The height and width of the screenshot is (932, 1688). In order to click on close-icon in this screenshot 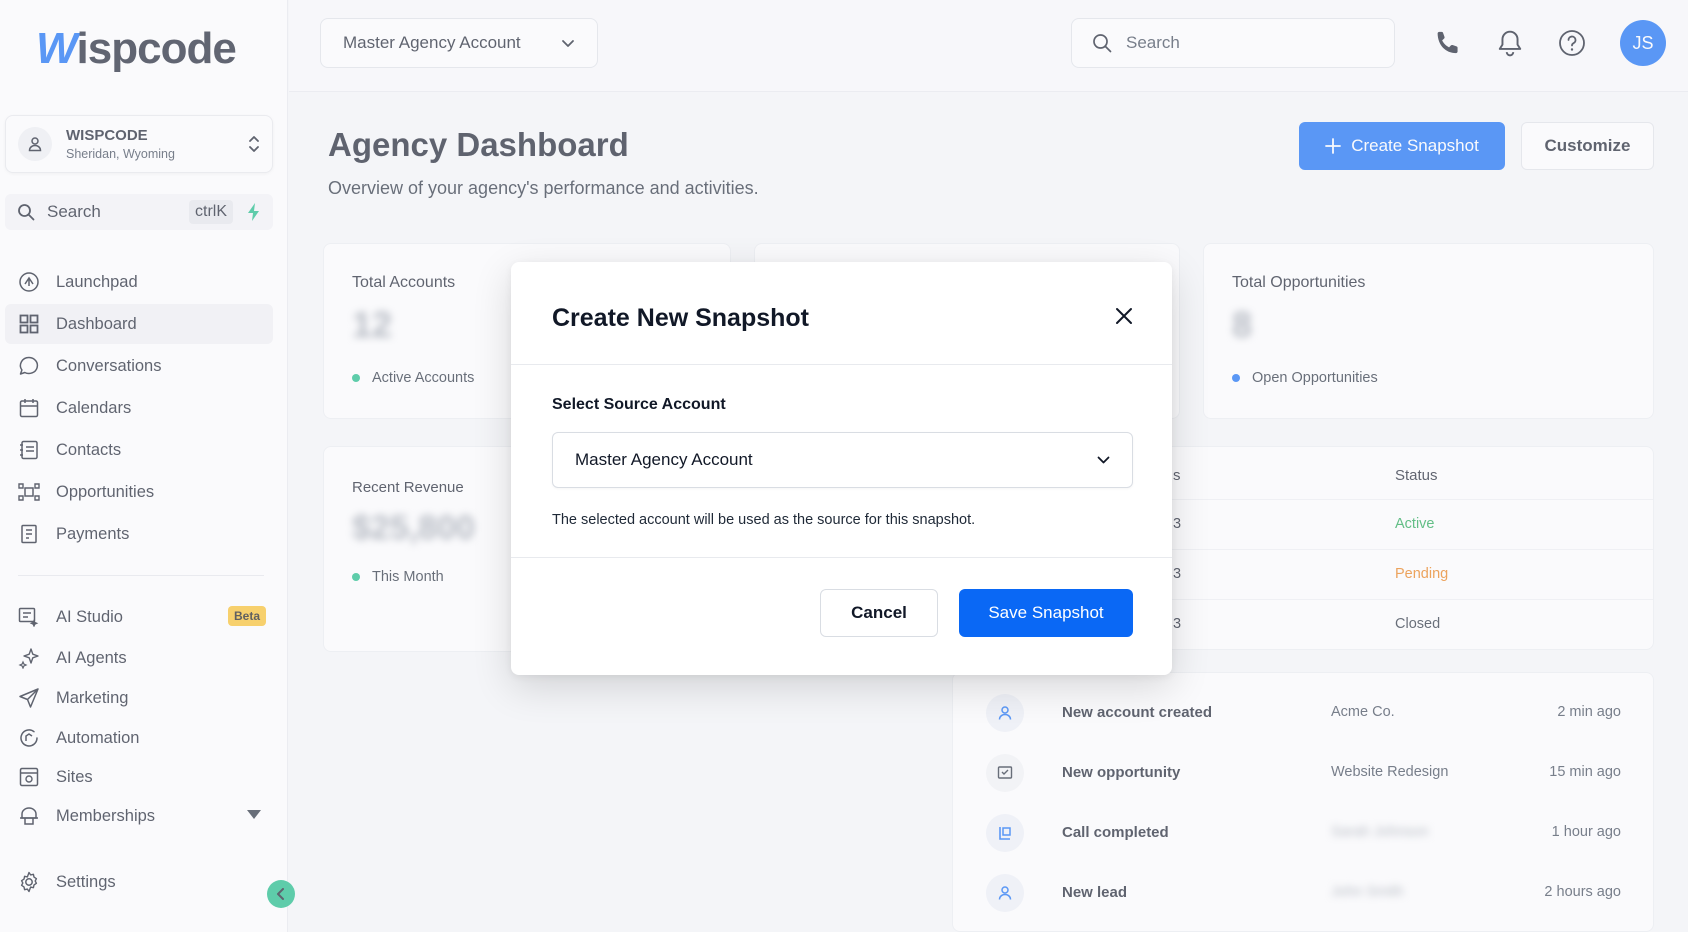, I will do `click(1124, 316)`.